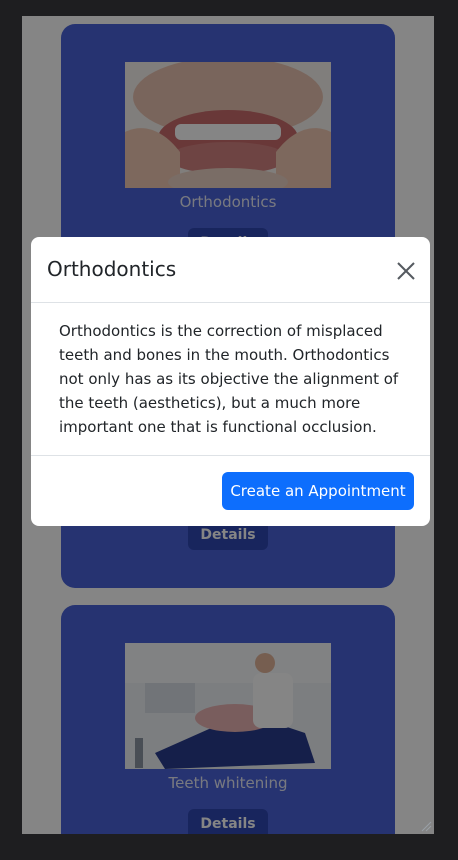 The width and height of the screenshot is (458, 860). What do you see at coordinates (426, 826) in the screenshot?
I see `resize-grip-icon` at bounding box center [426, 826].